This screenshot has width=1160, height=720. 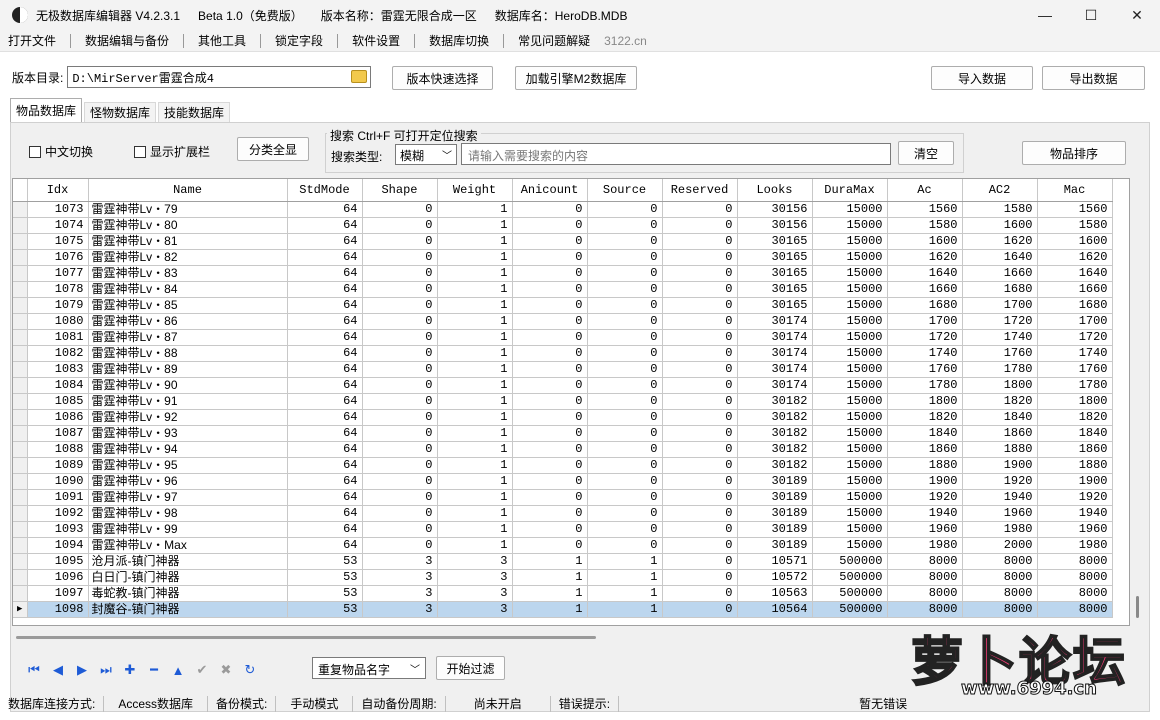 What do you see at coordinates (400, 190) in the screenshot?
I see `col-header-shape: Shape` at bounding box center [400, 190].